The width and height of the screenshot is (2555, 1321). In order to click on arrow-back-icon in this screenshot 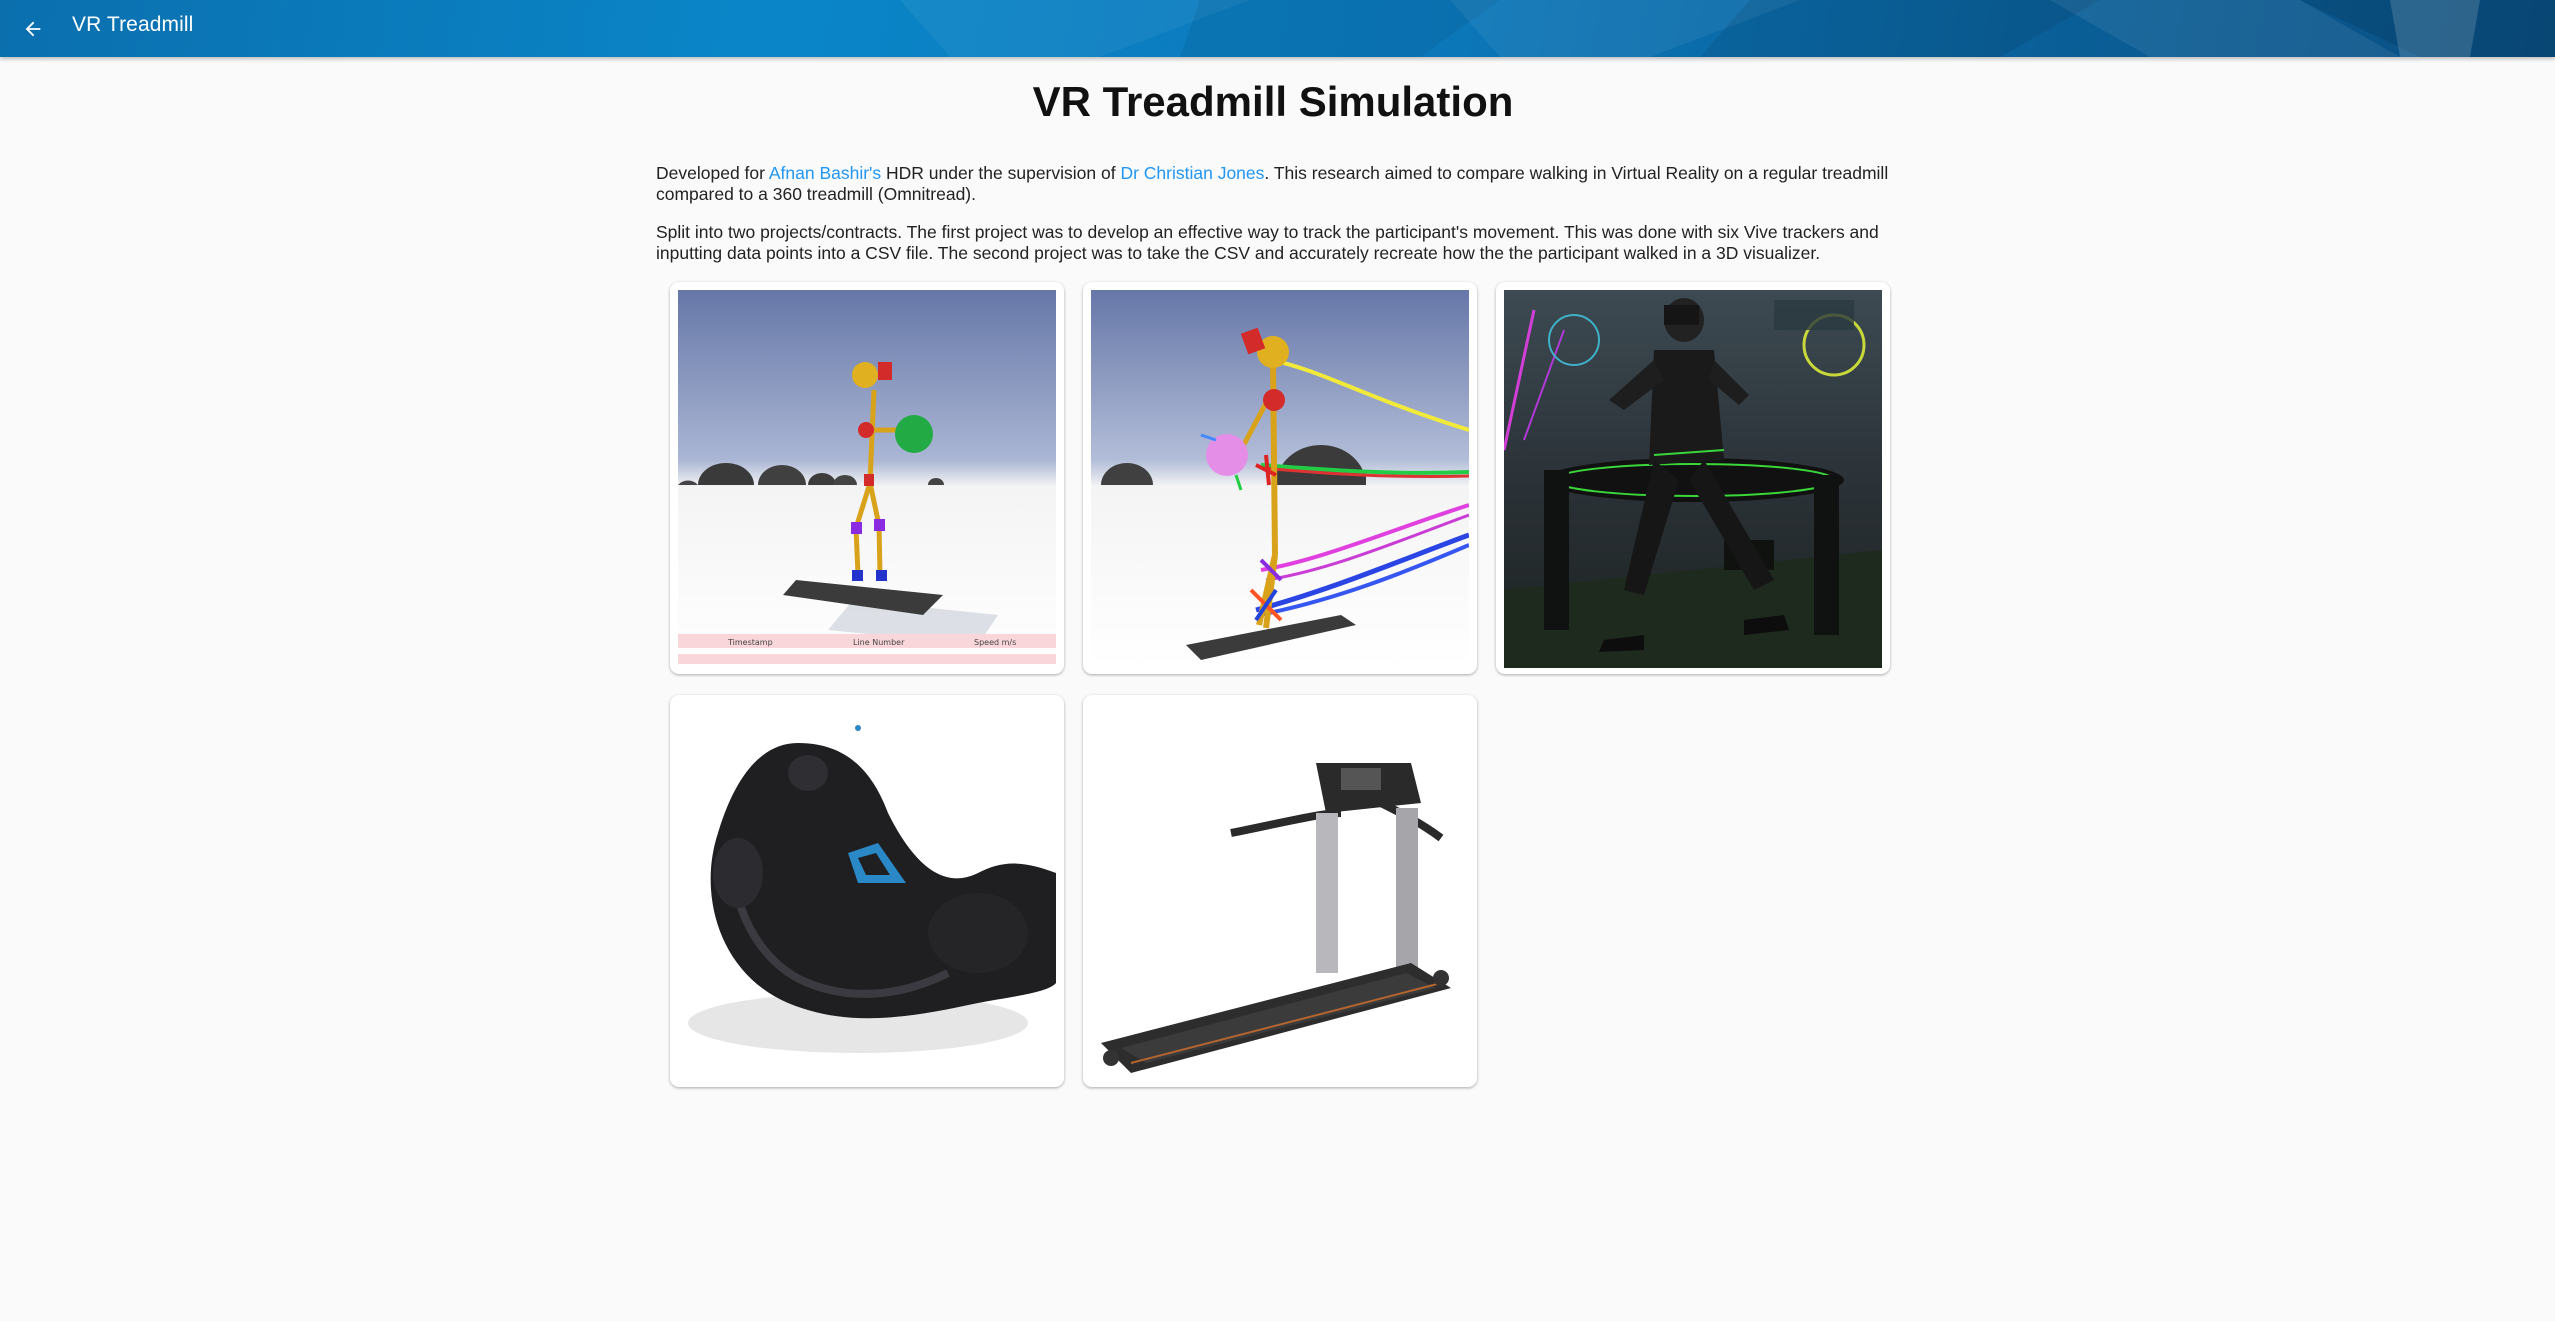, I will do `click(32, 28)`.